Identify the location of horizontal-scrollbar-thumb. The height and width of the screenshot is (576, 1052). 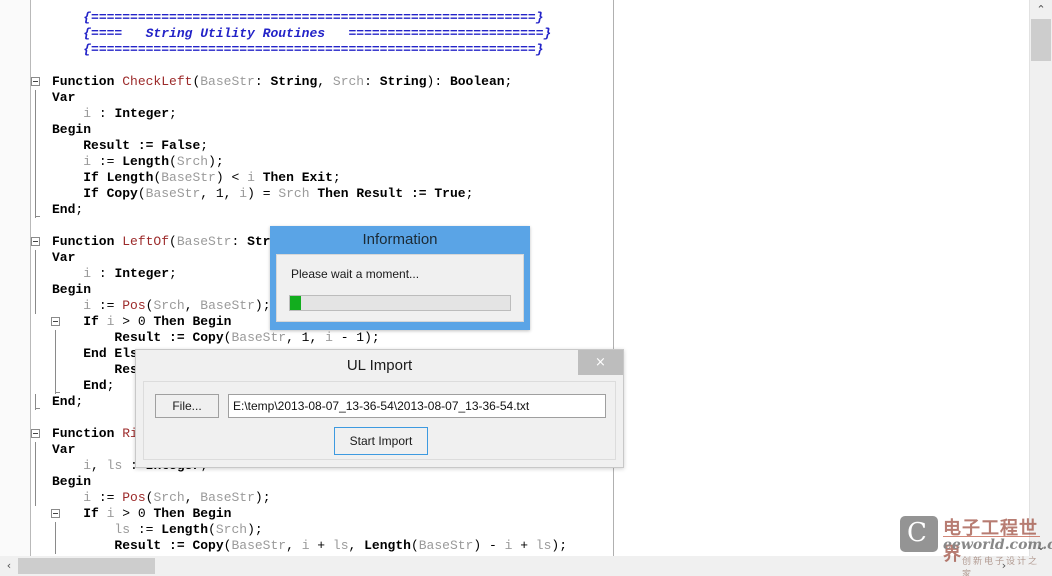
(86, 566).